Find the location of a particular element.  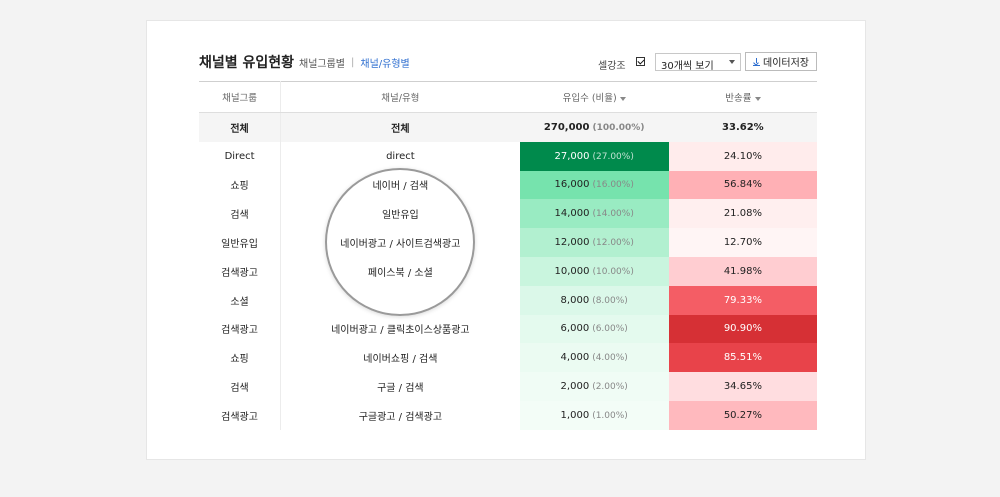

table-row: 검색광고 네이버광고 / 클릭초이스상품광고 6,000 (6.00%) 90.90% is located at coordinates (508, 329).